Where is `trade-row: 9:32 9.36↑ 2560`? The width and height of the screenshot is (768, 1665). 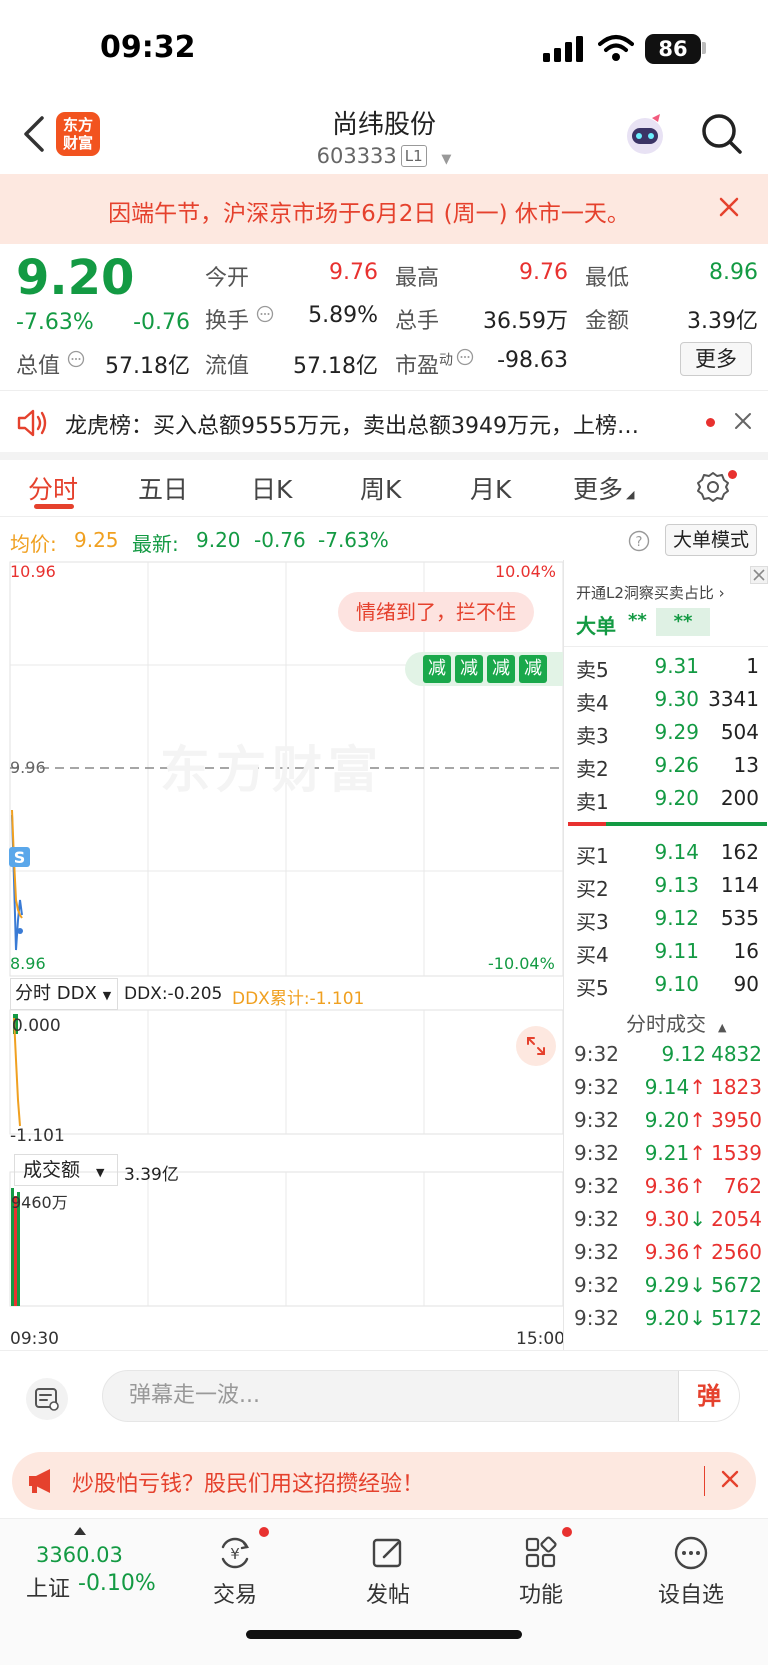 trade-row: 9:32 9.36↑ 2560 is located at coordinates (666, 1256).